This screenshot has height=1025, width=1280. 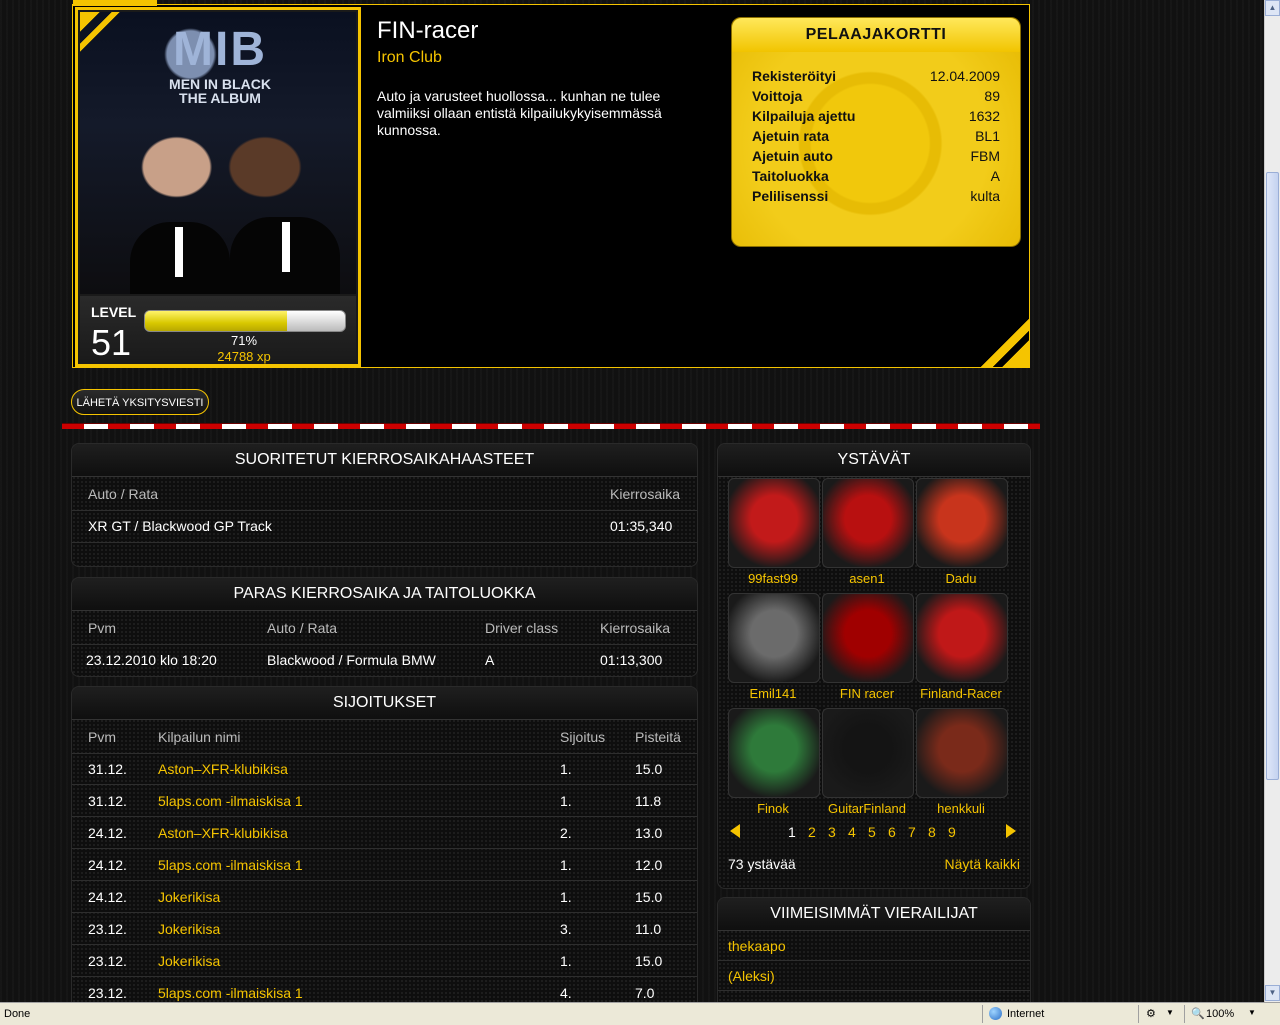 I want to click on corner-stripe-decoration, so click(x=1005, y=343).